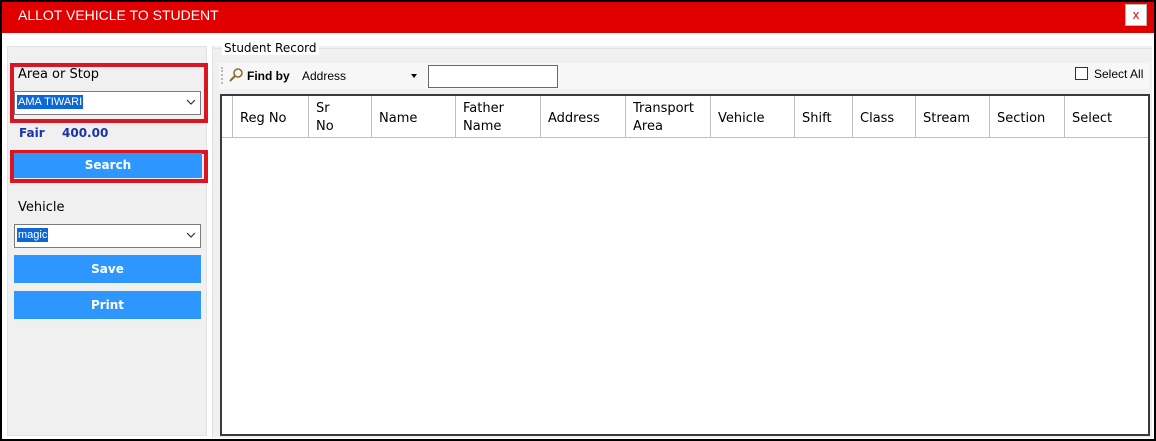 The width and height of the screenshot is (1156, 441). I want to click on column-label: Shift, so click(817, 118).